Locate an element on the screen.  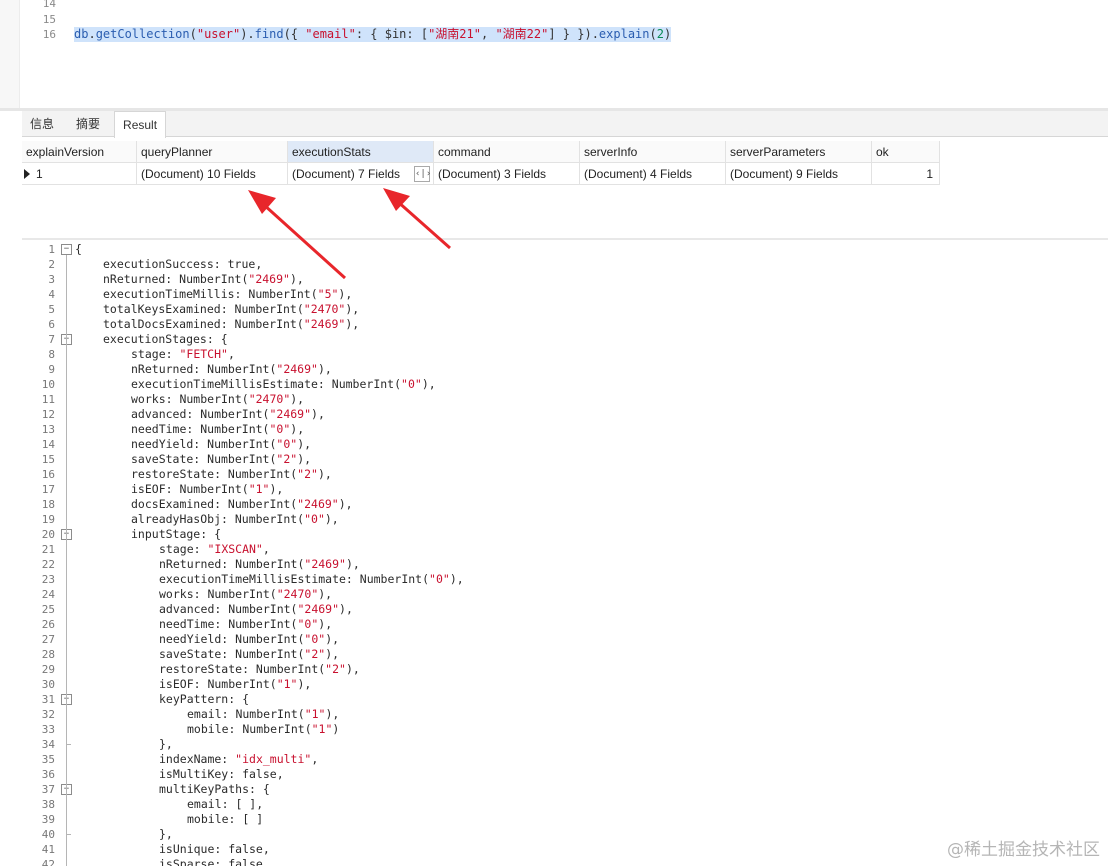
line-number: 24 is located at coordinates (48, 594).